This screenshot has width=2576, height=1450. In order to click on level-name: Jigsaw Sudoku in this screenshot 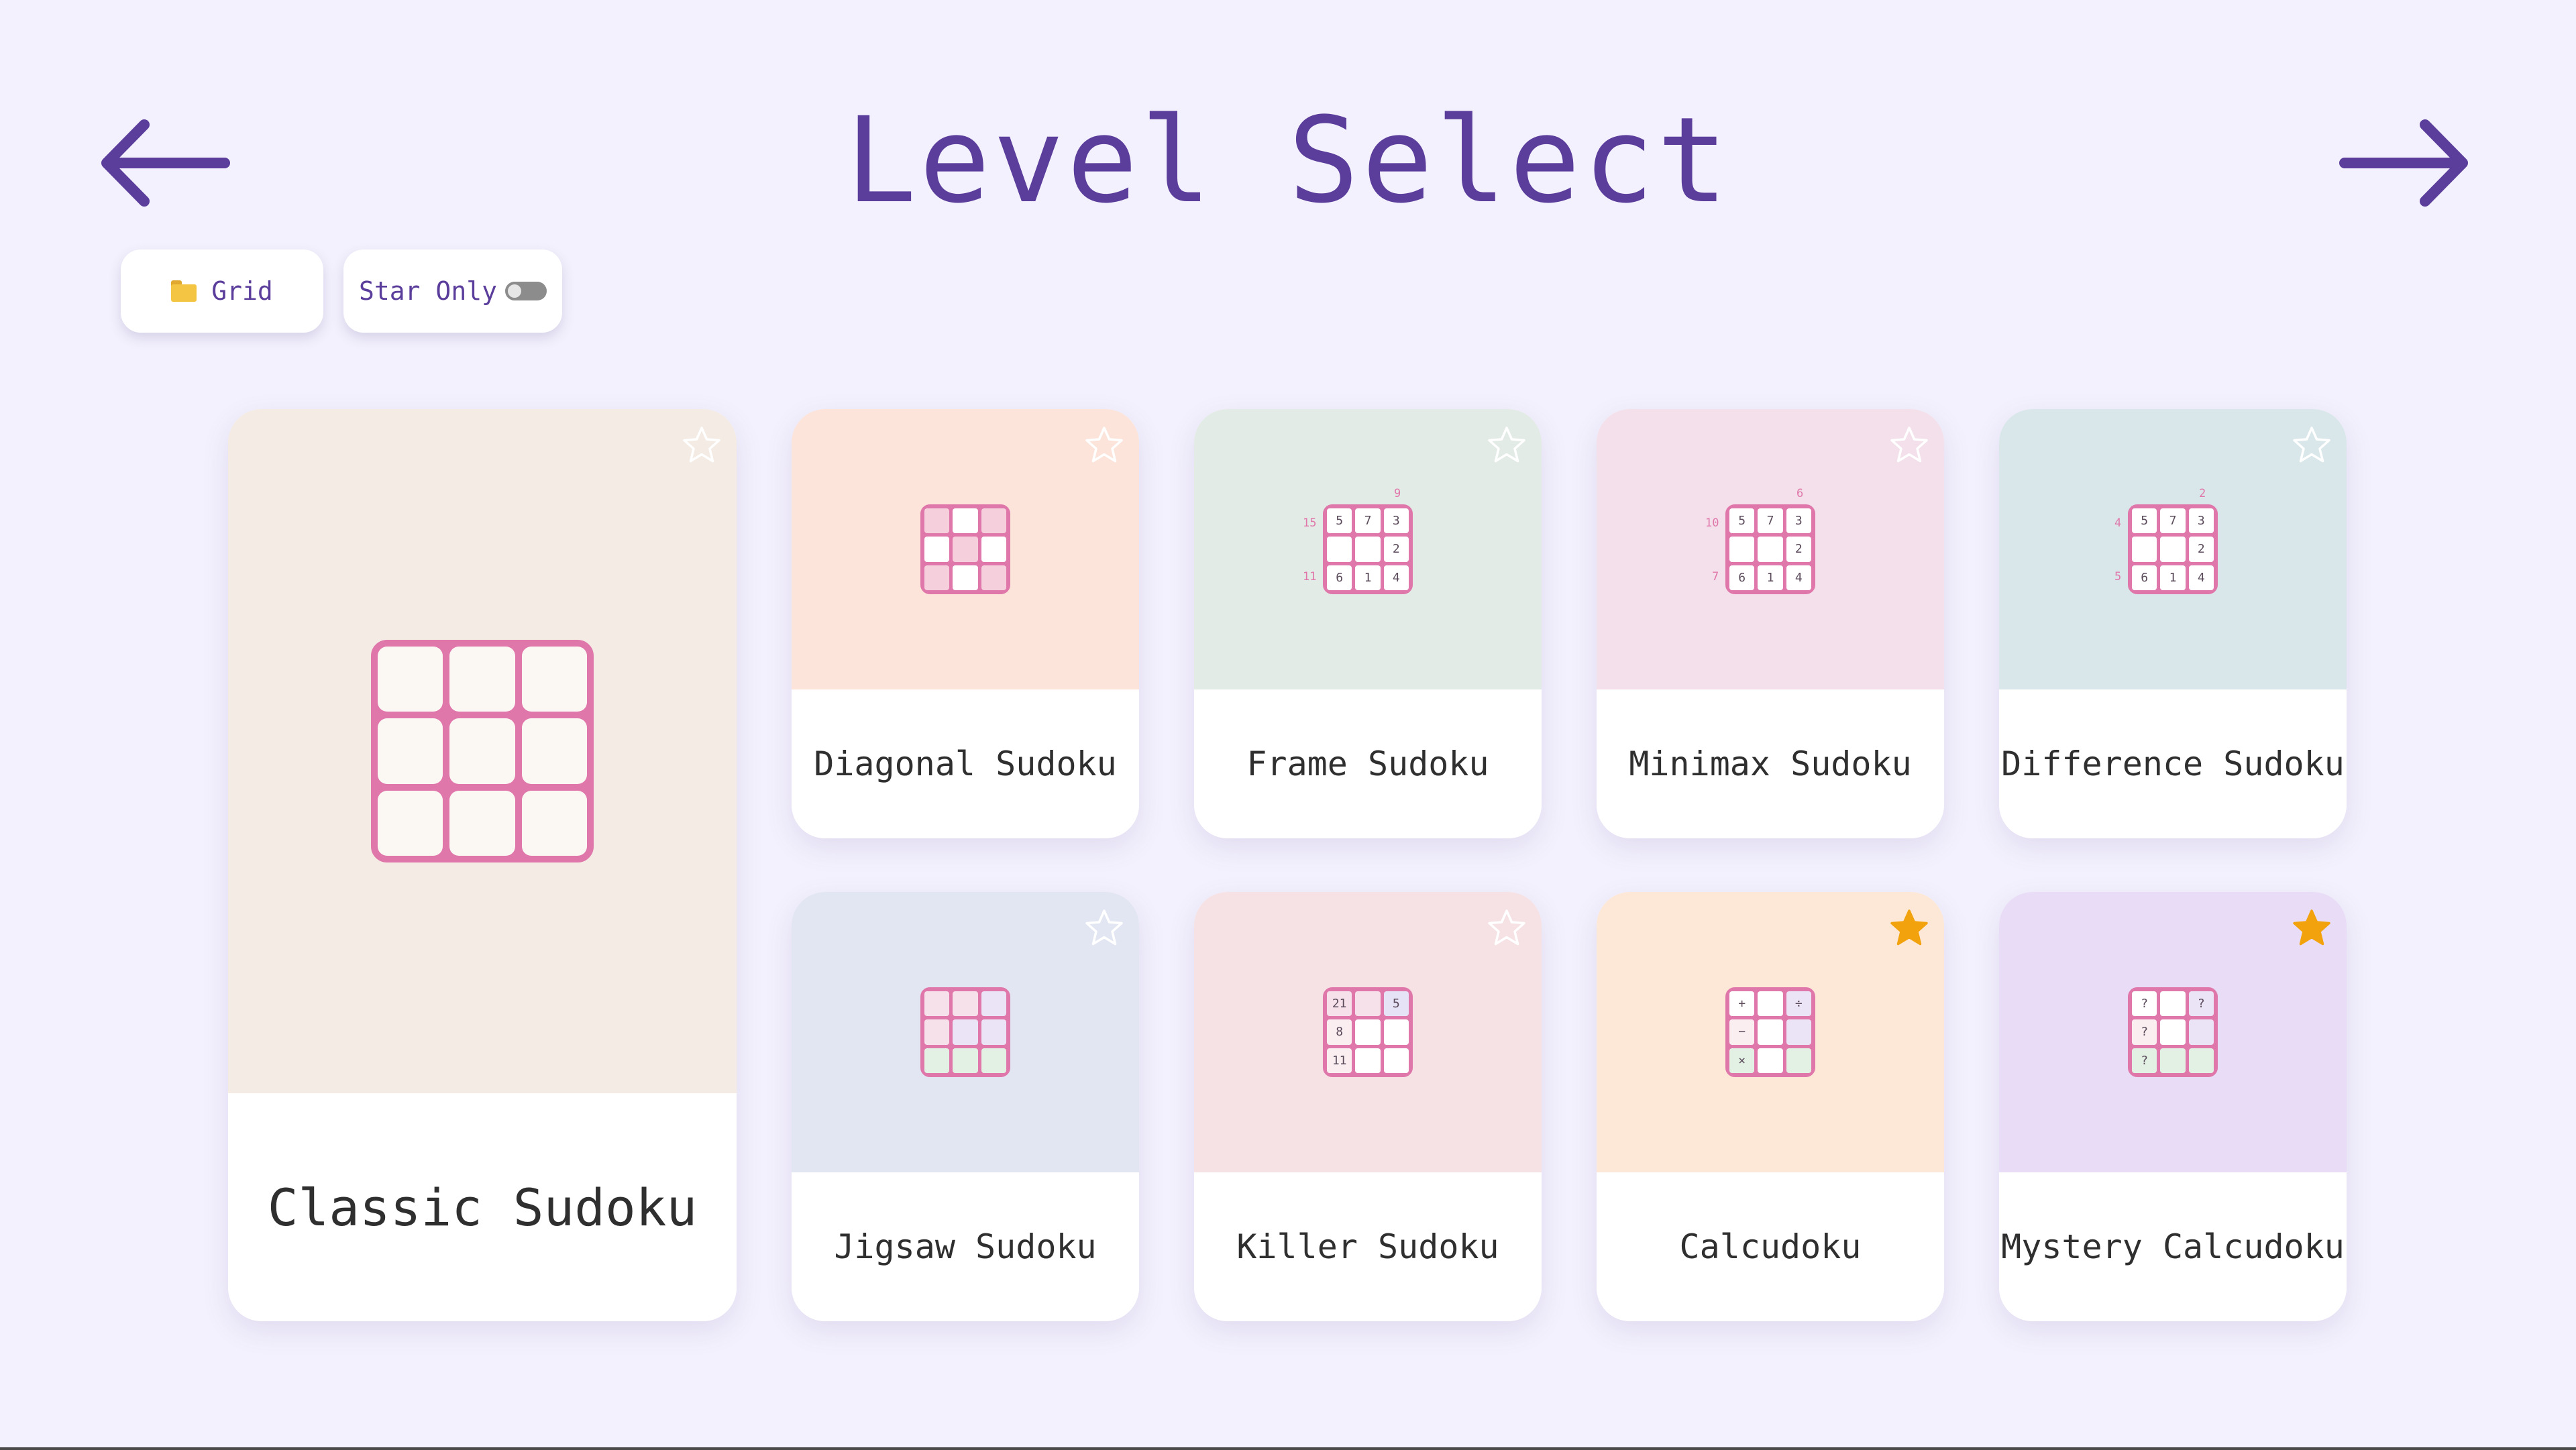, I will do `click(965, 1246)`.